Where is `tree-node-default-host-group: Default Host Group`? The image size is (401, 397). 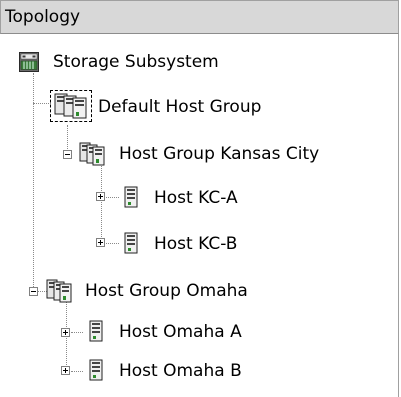
tree-node-default-host-group: Default Host Group is located at coordinates (180, 106).